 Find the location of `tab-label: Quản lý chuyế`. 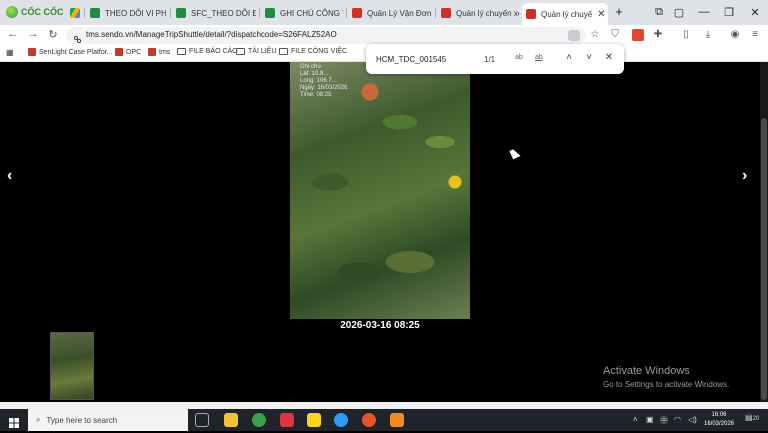

tab-label: Quản lý chuyế is located at coordinates (567, 14).